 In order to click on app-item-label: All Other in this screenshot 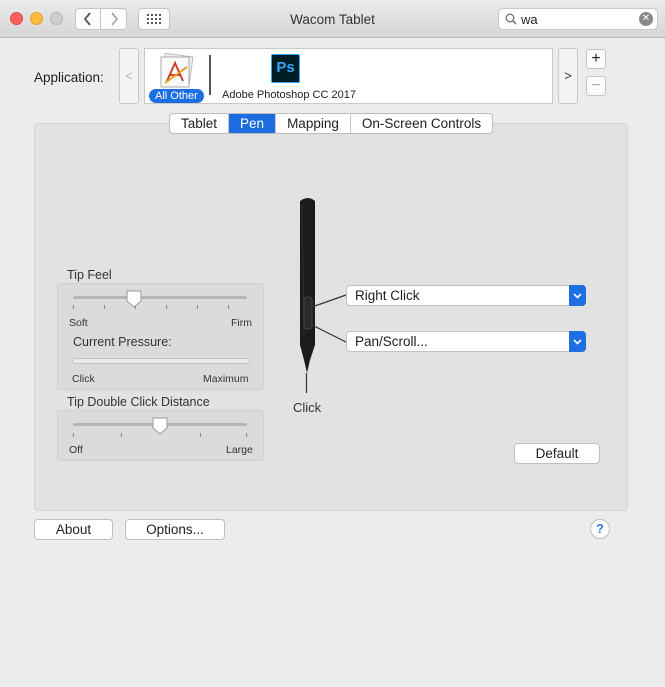, I will do `click(176, 96)`.